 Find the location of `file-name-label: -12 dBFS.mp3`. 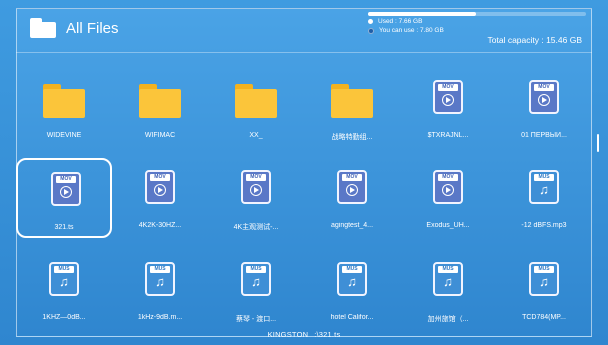

file-name-label: -12 dBFS.mp3 is located at coordinates (544, 225).